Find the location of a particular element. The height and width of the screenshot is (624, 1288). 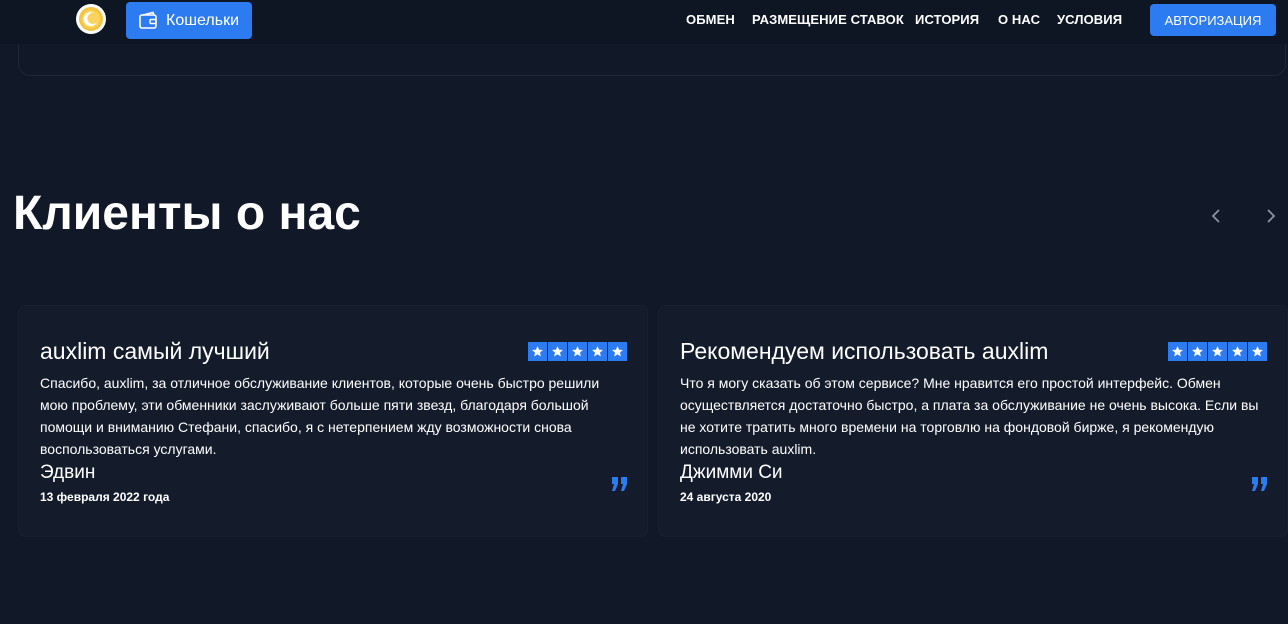

wallets-button: Кошельки is located at coordinates (189, 20).